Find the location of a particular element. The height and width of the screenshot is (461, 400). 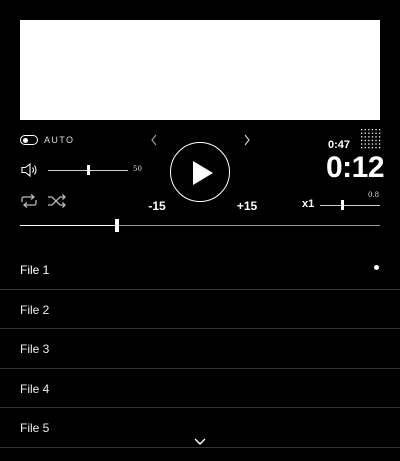

speed-slider is located at coordinates (350, 205).